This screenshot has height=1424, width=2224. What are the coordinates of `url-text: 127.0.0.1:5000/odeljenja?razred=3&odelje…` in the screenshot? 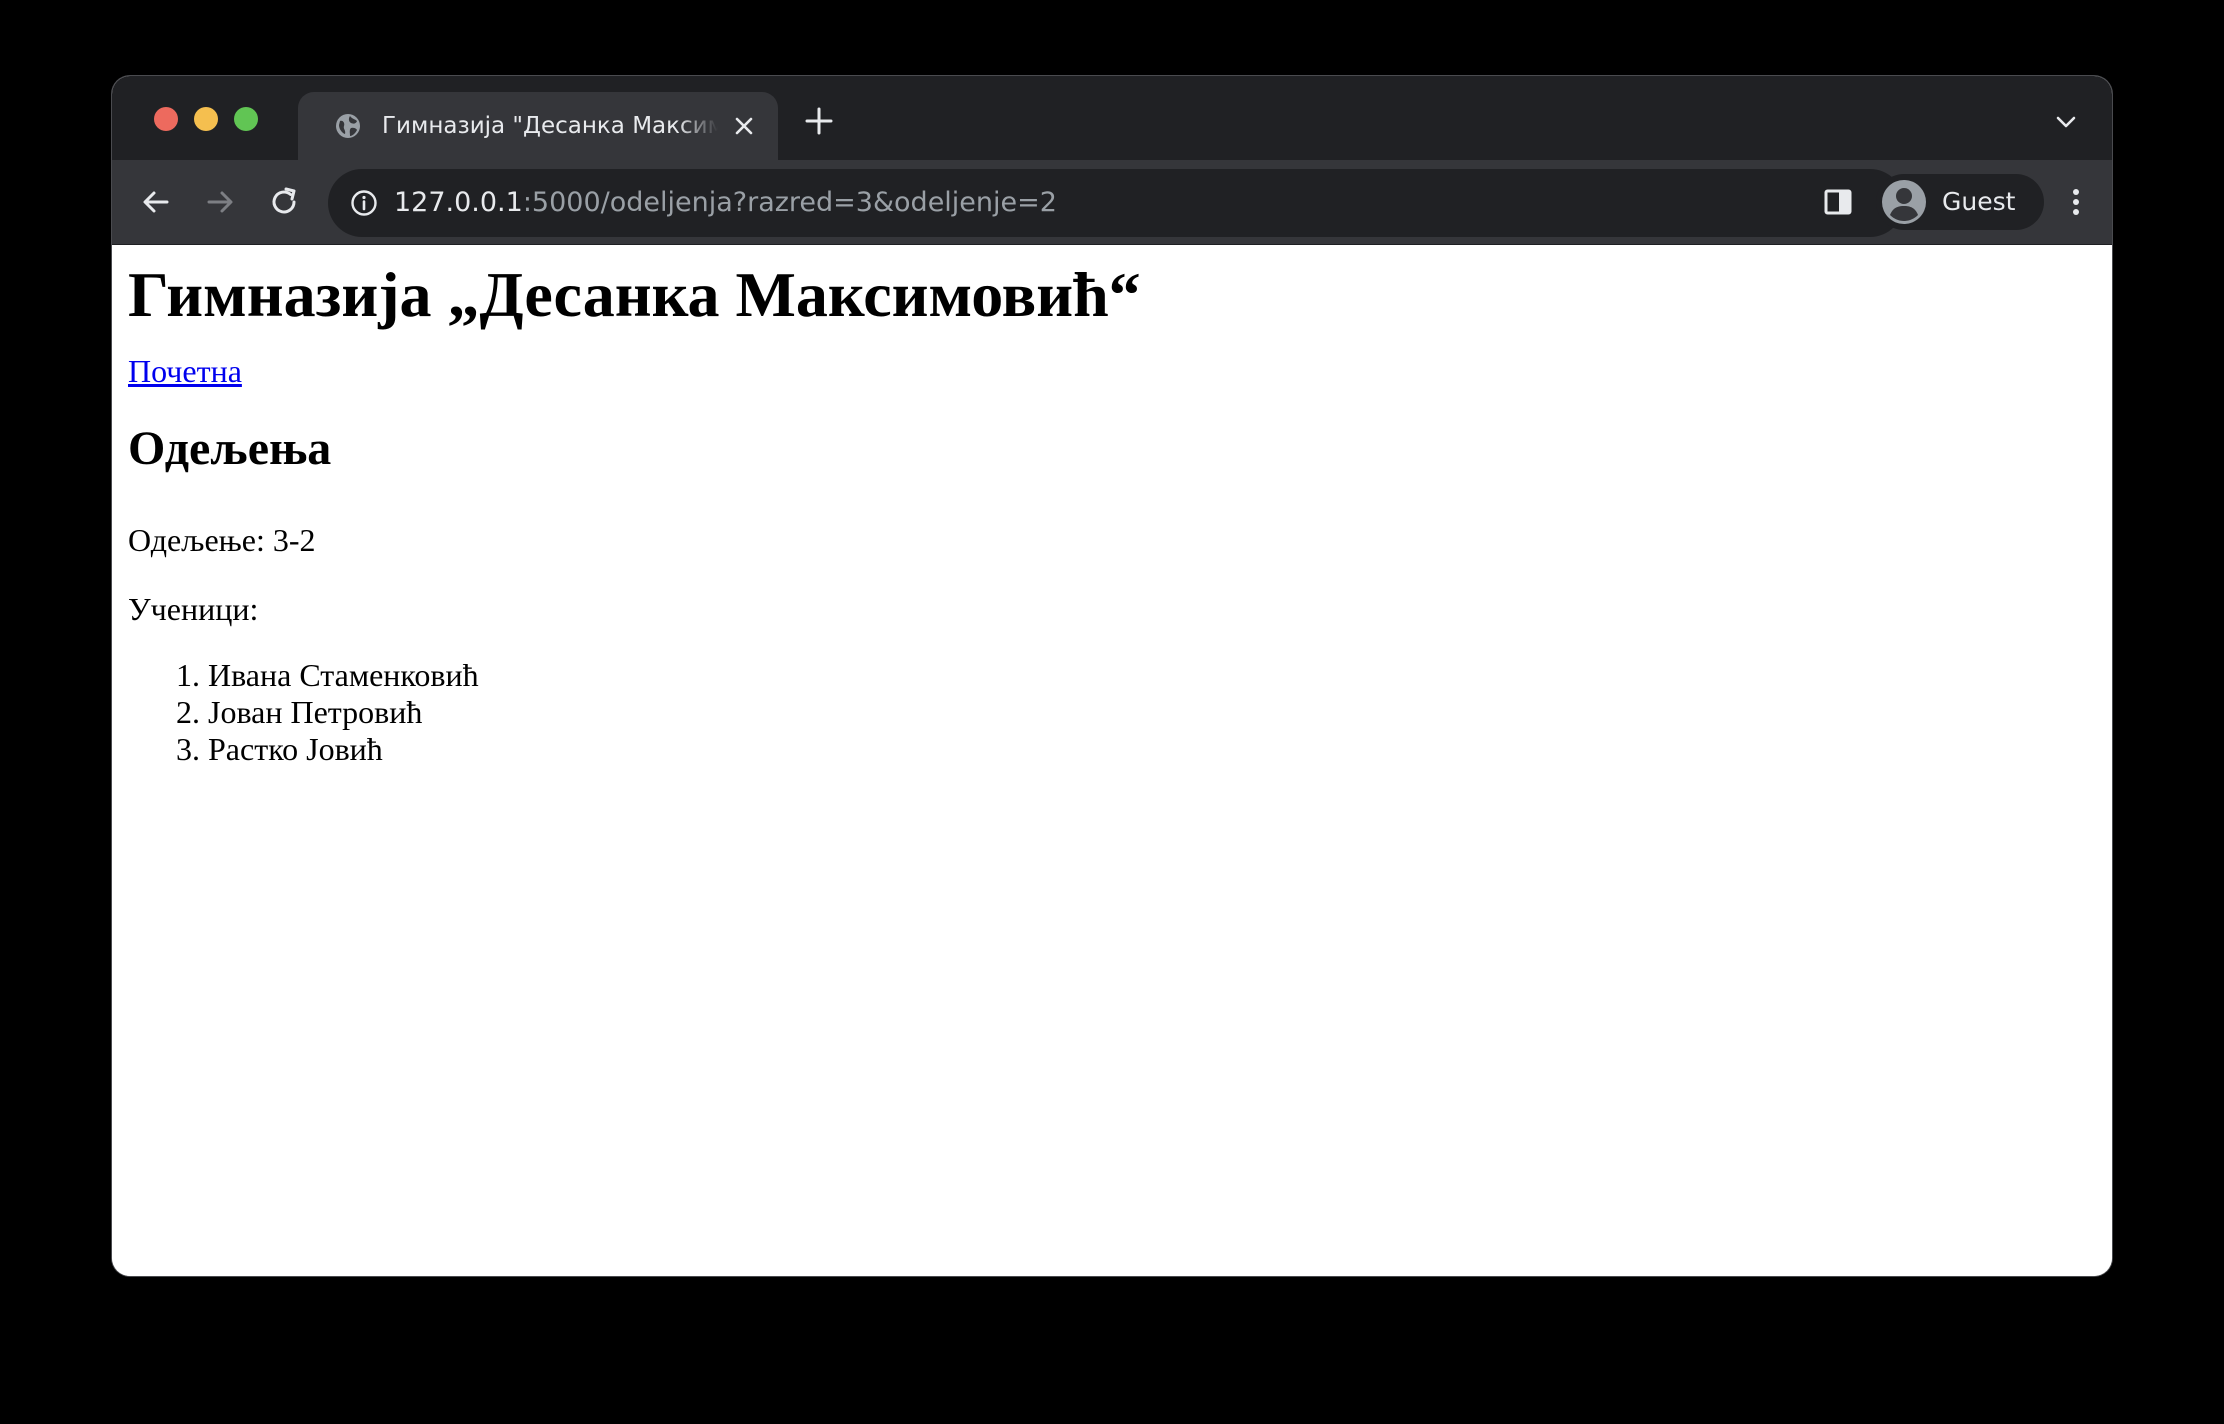 It's located at (725, 203).